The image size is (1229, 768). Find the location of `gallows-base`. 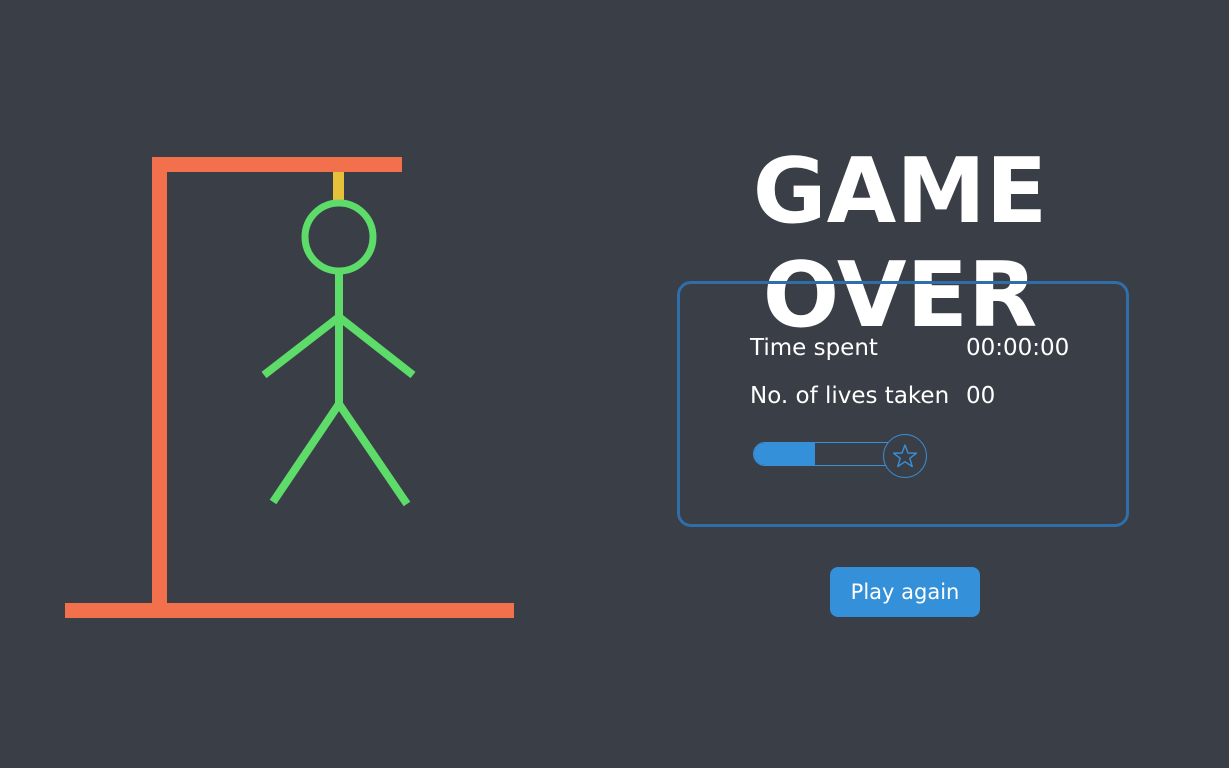

gallows-base is located at coordinates (289, 610).